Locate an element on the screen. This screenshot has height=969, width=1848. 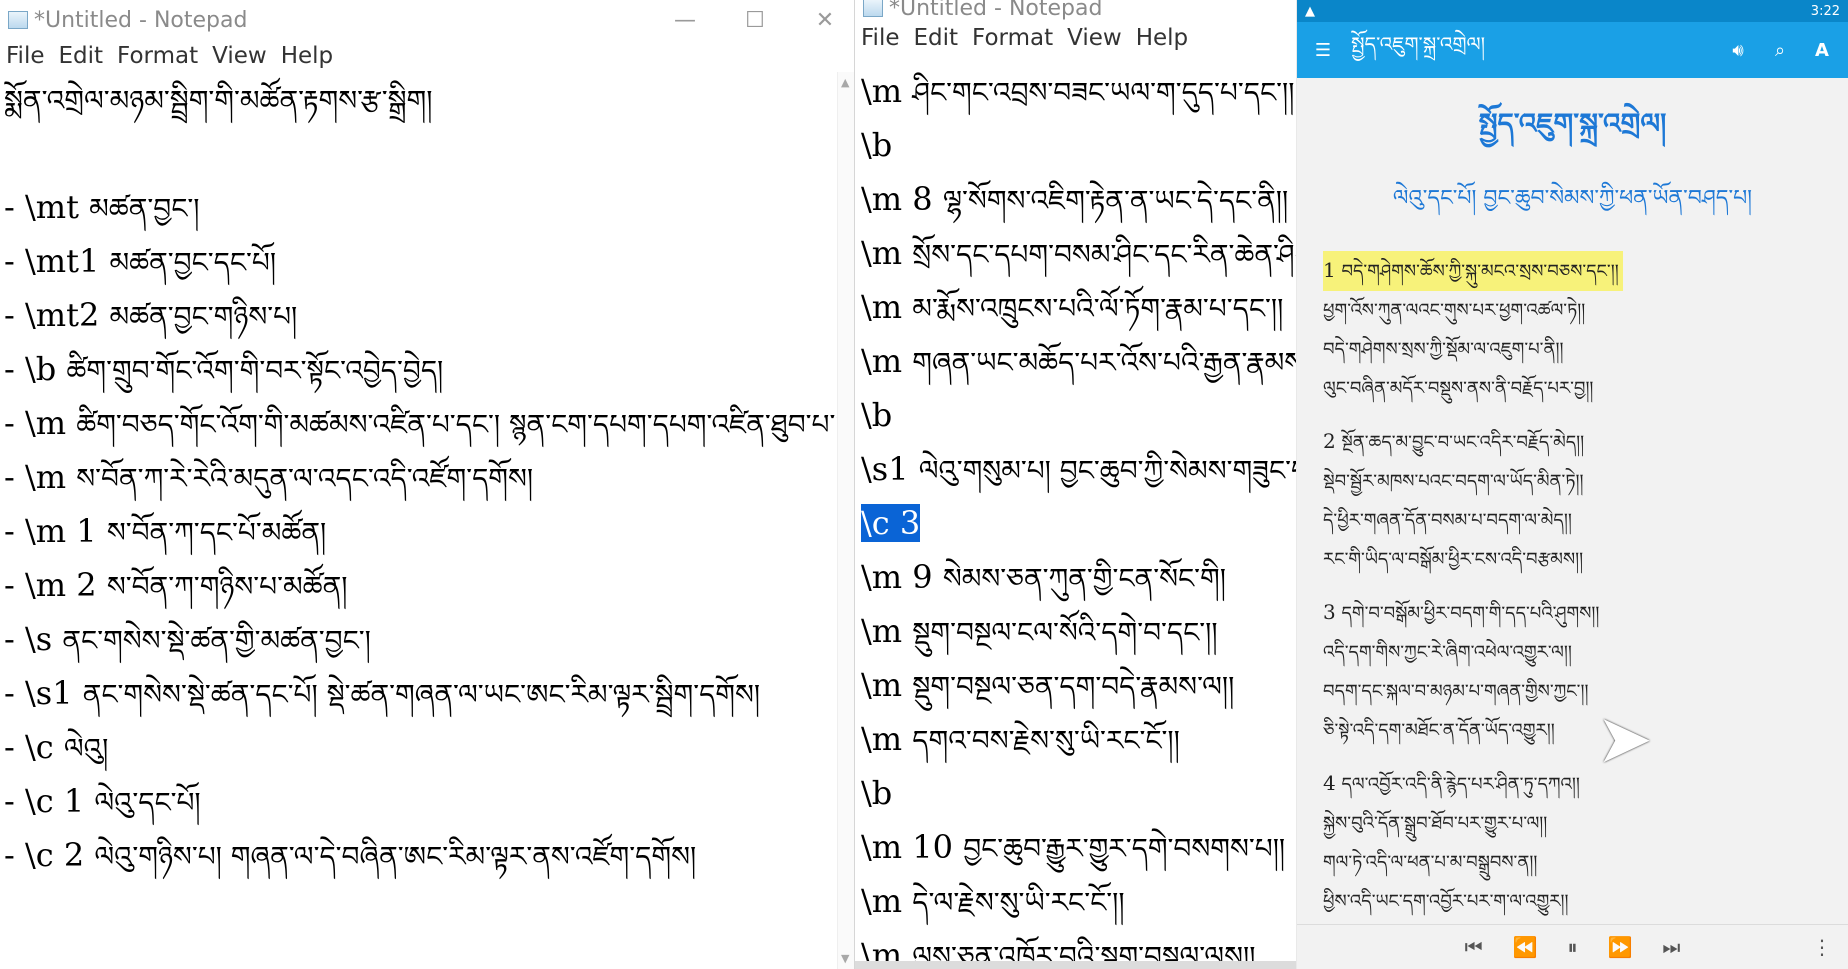
verse-line: 4 དལ་འབྱོར་འདི་ནི་རྙེད་པར་ཤིན་ཏུ་དཀའ།། is located at coordinates (1572, 784).